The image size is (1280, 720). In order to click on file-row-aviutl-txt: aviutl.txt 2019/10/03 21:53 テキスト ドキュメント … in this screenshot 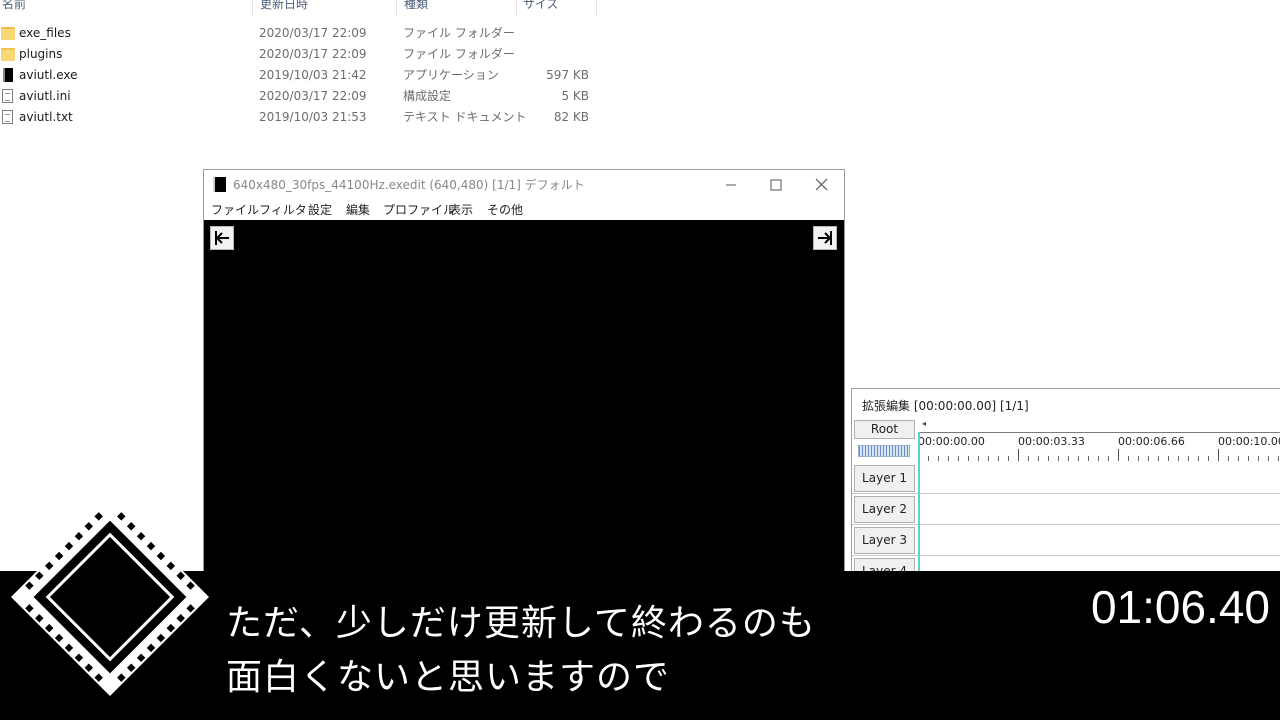, I will do `click(300, 117)`.